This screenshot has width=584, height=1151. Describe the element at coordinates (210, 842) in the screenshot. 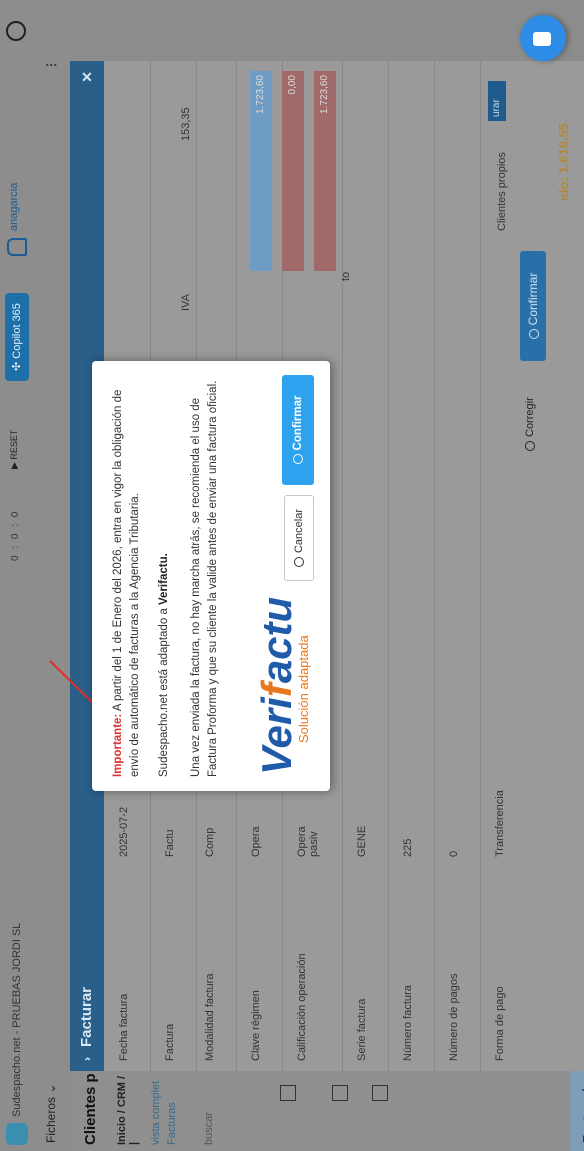

I see `row-value: Comp` at that location.